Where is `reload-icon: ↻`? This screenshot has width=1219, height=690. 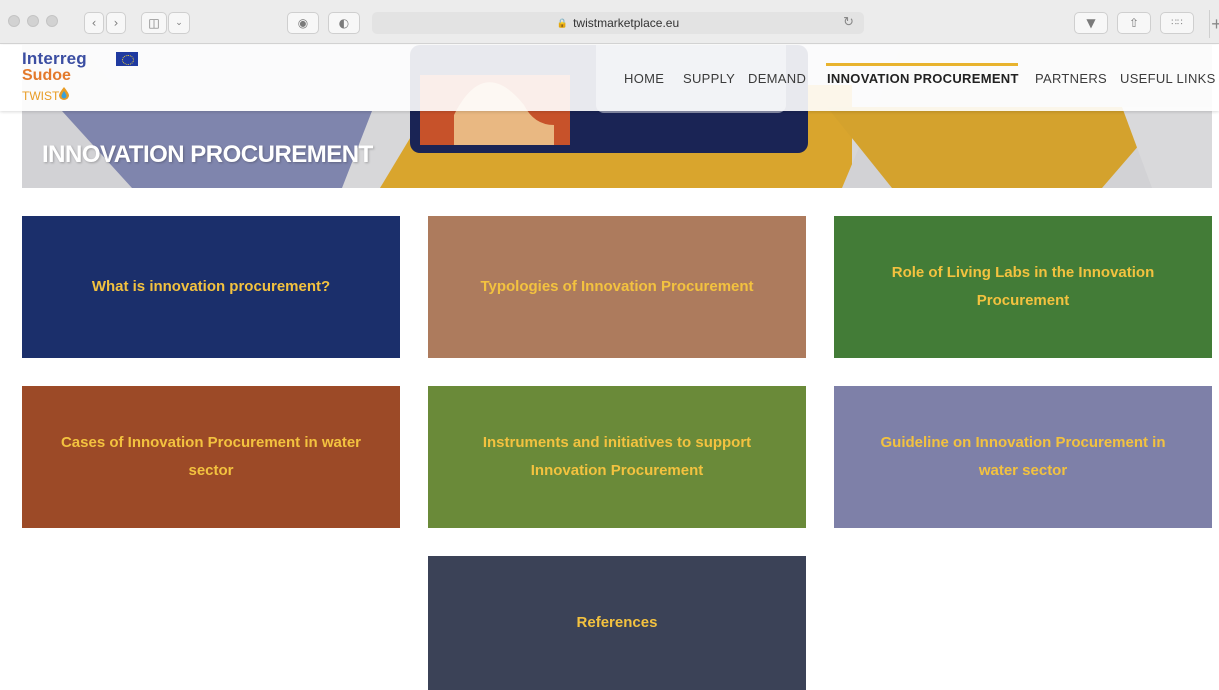 reload-icon: ↻ is located at coordinates (848, 22).